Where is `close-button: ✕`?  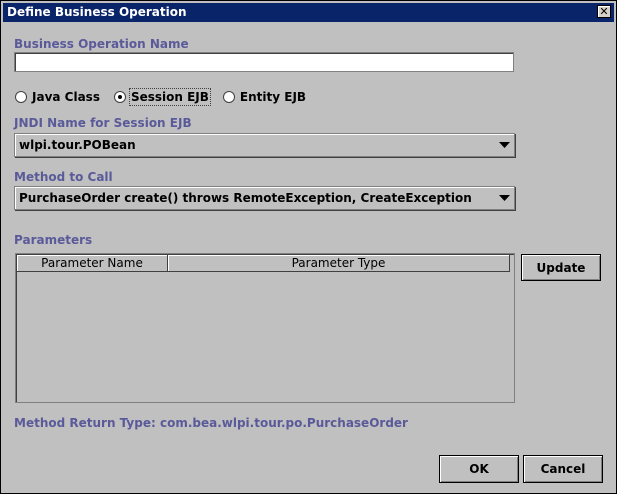
close-button: ✕ is located at coordinates (604, 11).